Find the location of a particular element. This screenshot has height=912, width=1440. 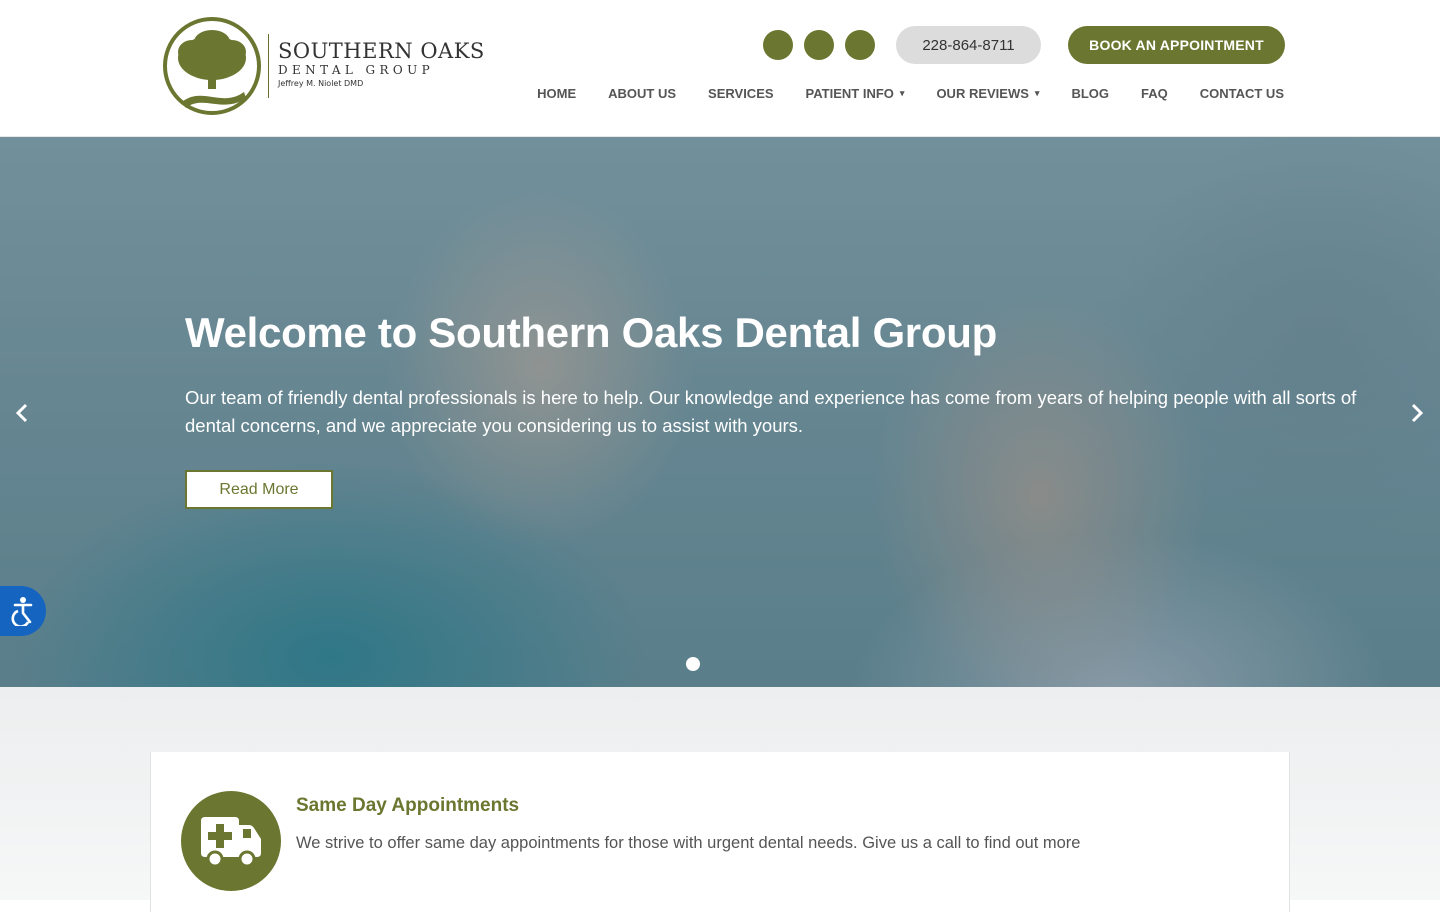

hero-title: Welcome to Southern Oaks Dental Group is located at coordinates (591, 332).